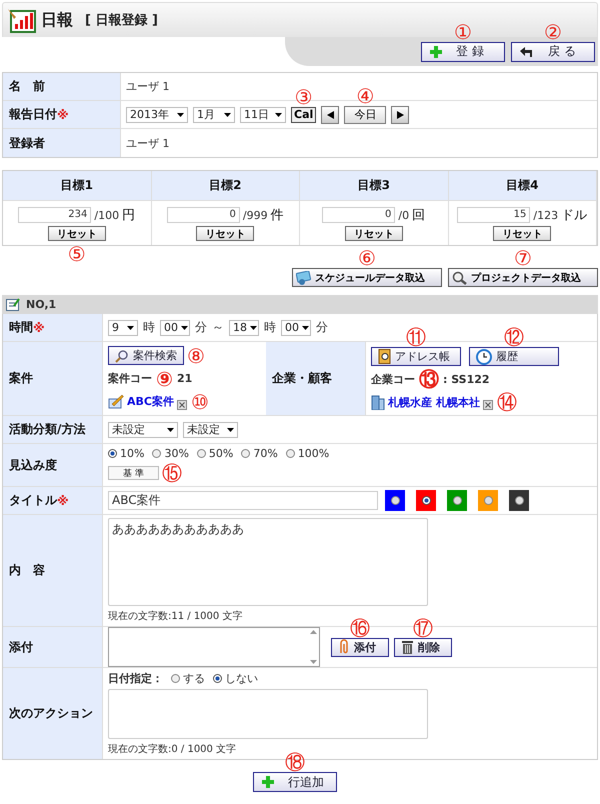 The height and width of the screenshot is (804, 600). I want to click on field-label: 内 容, so click(53, 571).